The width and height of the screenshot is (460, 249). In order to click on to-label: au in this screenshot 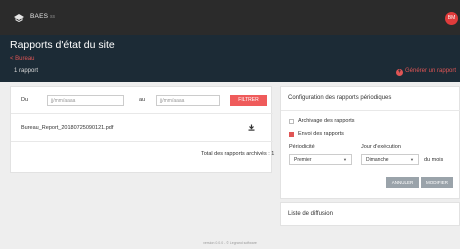, I will do `click(142, 100)`.